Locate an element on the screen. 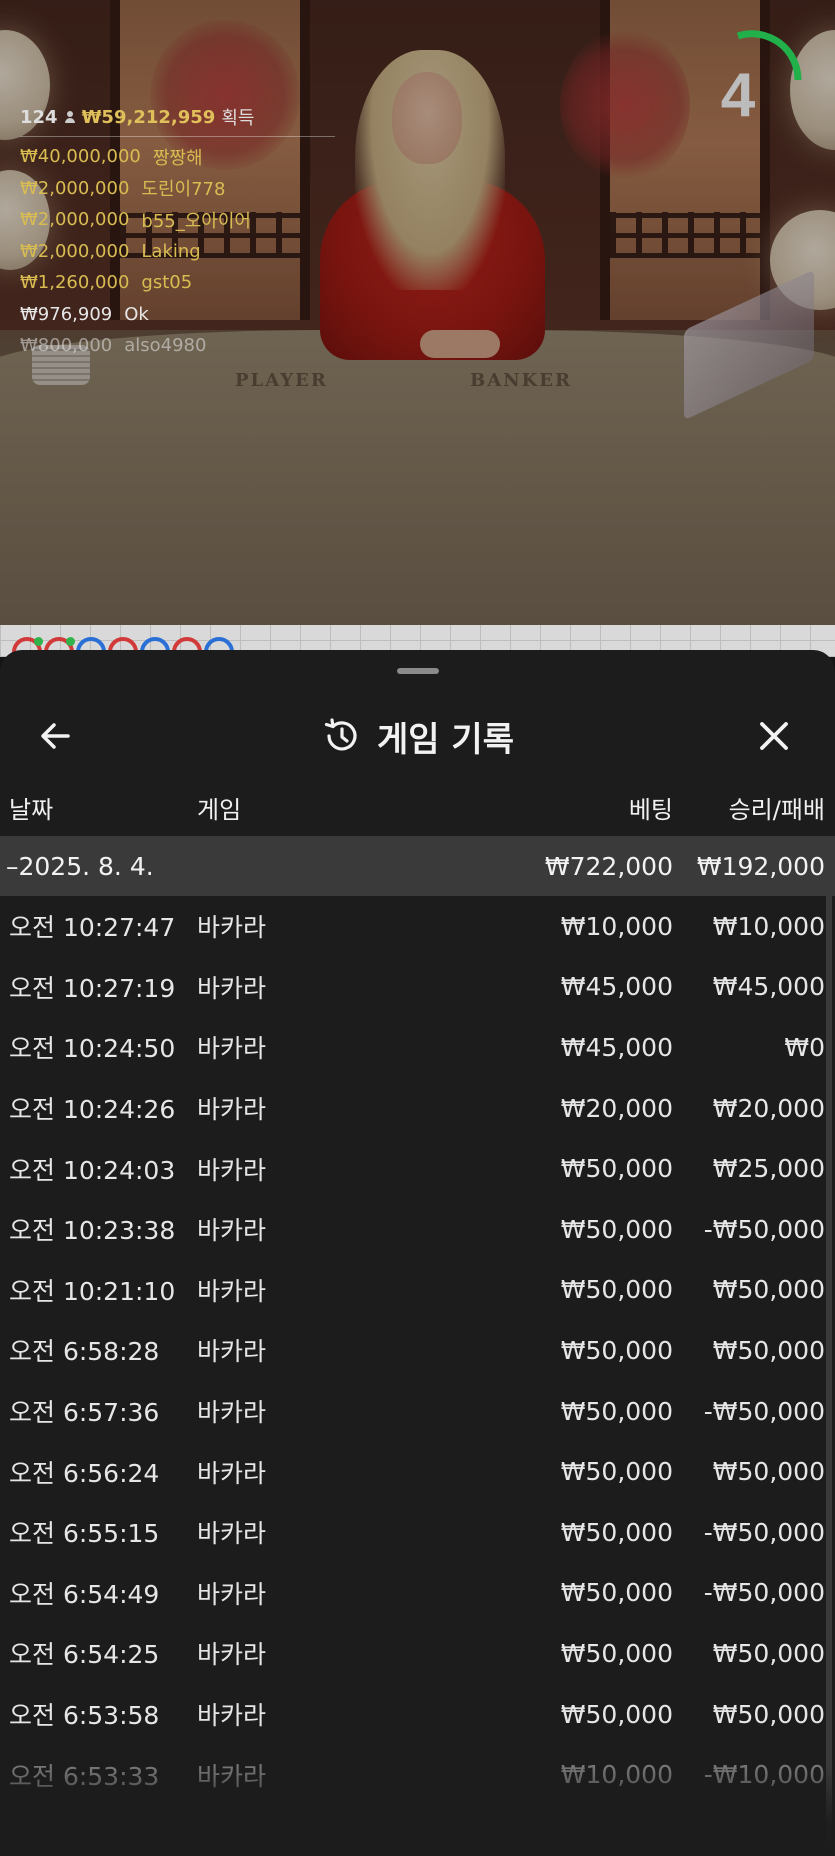 This screenshot has width=835, height=1856. history-row: 오전 6:55:15 바카라 ₩50,000 -₩50,000 is located at coordinates (417, 1532).